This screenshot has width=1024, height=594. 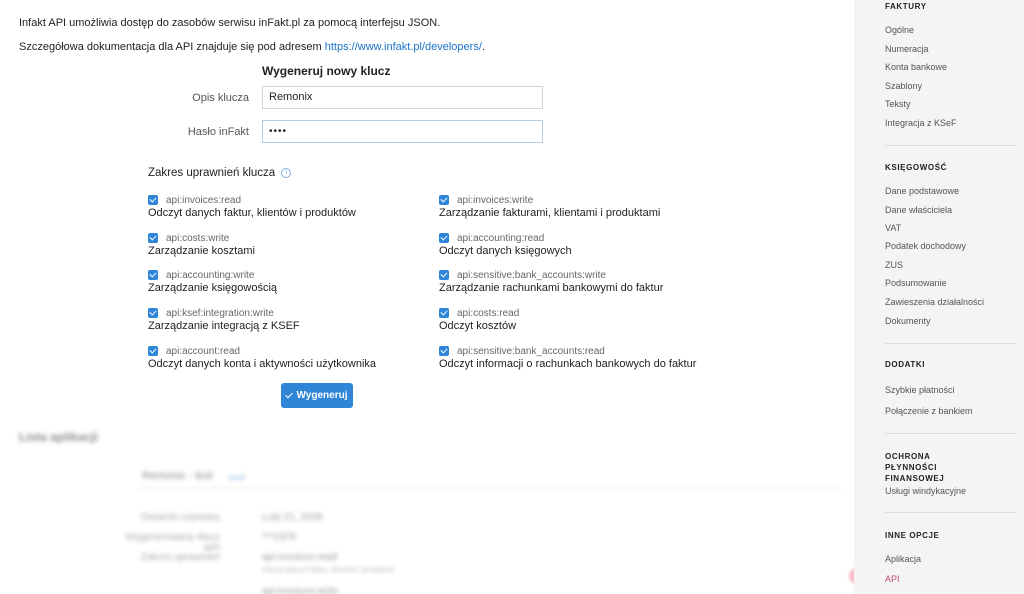 I want to click on sidebar-item: Podsumowanie, so click(x=916, y=283).